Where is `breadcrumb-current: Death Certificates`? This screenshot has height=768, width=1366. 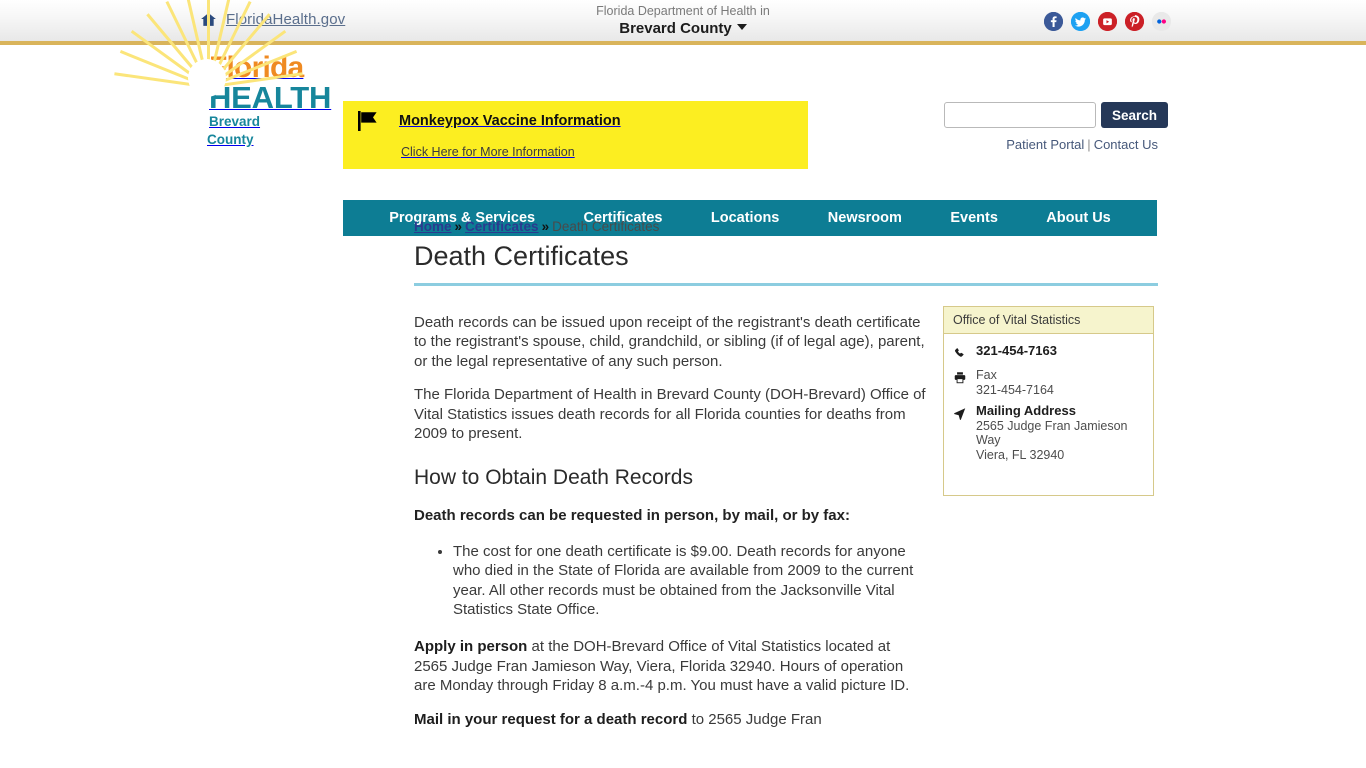
breadcrumb-current: Death Certificates is located at coordinates (606, 226).